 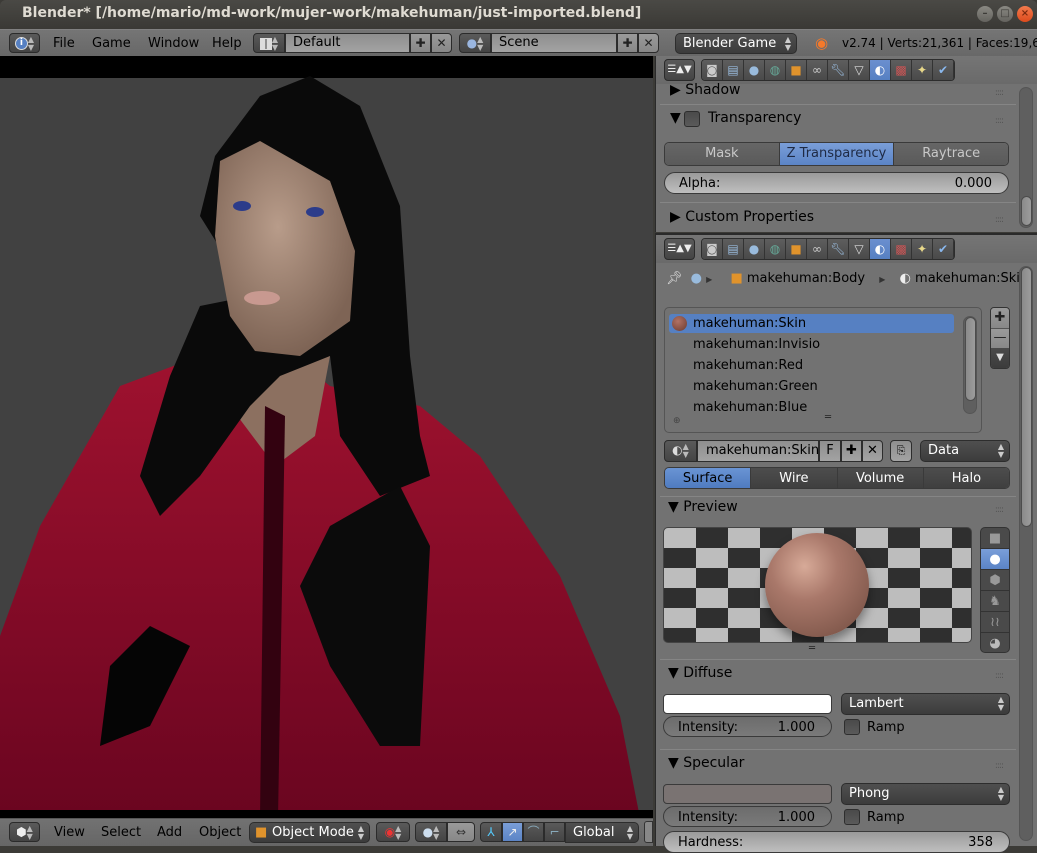 What do you see at coordinates (512, 832) in the screenshot?
I see `translate-manipulator-button: ↗` at bounding box center [512, 832].